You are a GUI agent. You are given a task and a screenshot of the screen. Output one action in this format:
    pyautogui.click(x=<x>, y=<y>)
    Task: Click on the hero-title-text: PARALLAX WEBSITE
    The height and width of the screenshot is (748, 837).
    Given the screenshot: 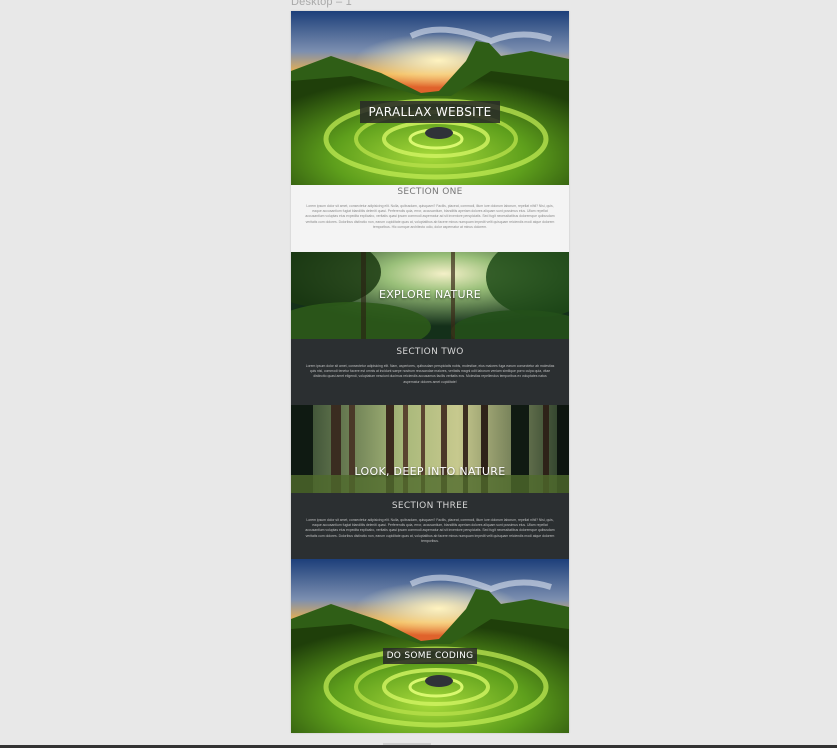 What is the action you would take?
    pyautogui.click(x=430, y=112)
    